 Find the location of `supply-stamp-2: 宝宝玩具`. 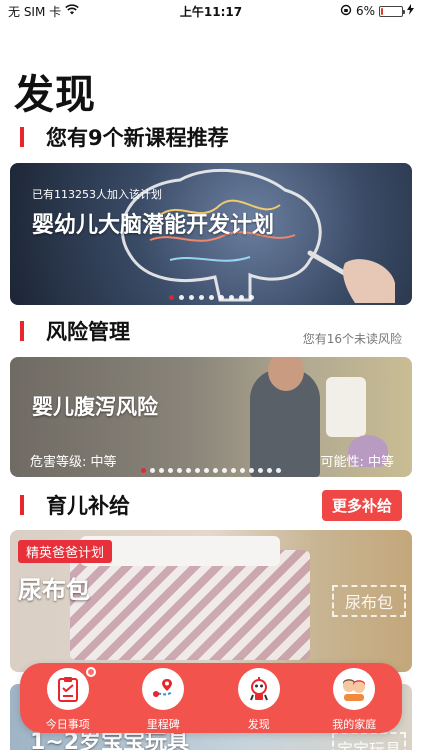

supply-stamp-2: 宝宝玩具 is located at coordinates (369, 741).